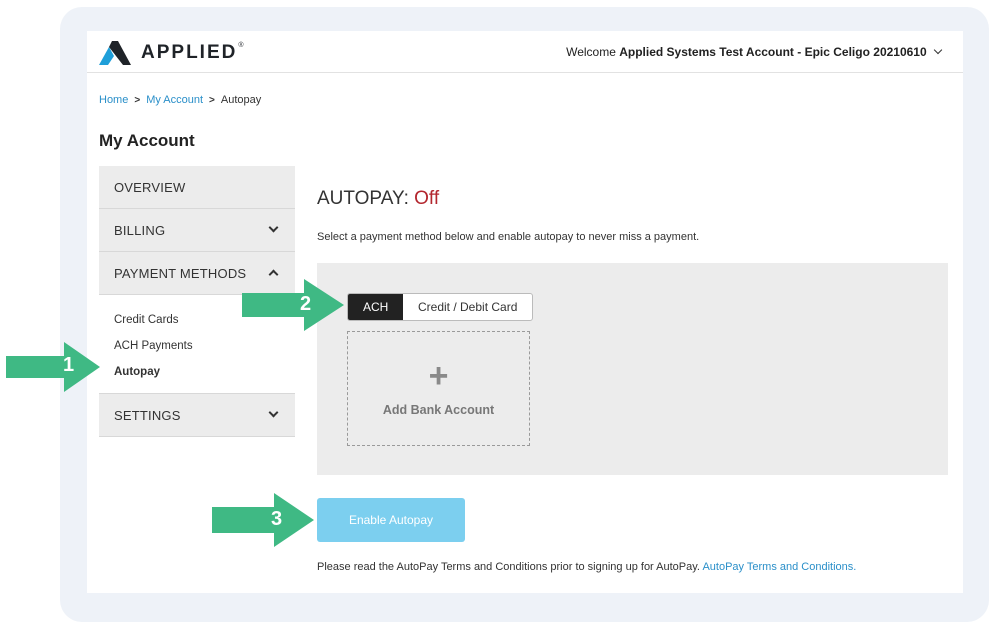 The width and height of the screenshot is (999, 628). What do you see at coordinates (591, 52) in the screenshot?
I see `welcome-label: Welcome` at bounding box center [591, 52].